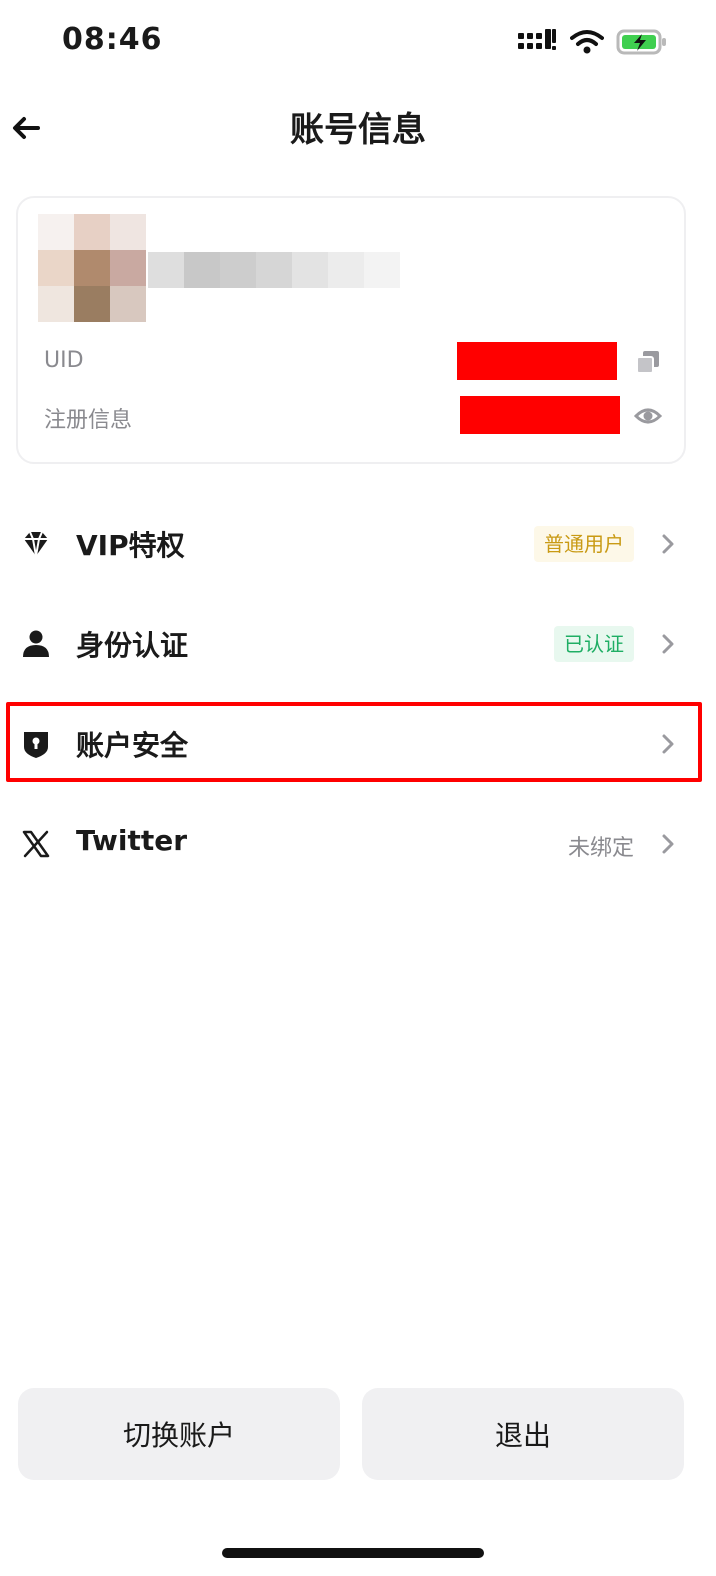 Image resolution: width=716 pixels, height=1576 pixels. I want to click on battery-charging-icon, so click(641, 42).